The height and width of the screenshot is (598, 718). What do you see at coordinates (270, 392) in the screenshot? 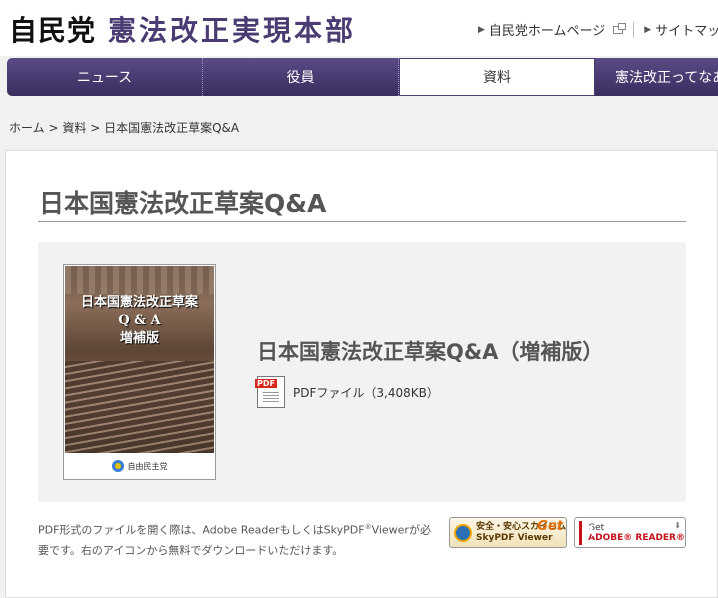
I see `pdf-file-icon` at bounding box center [270, 392].